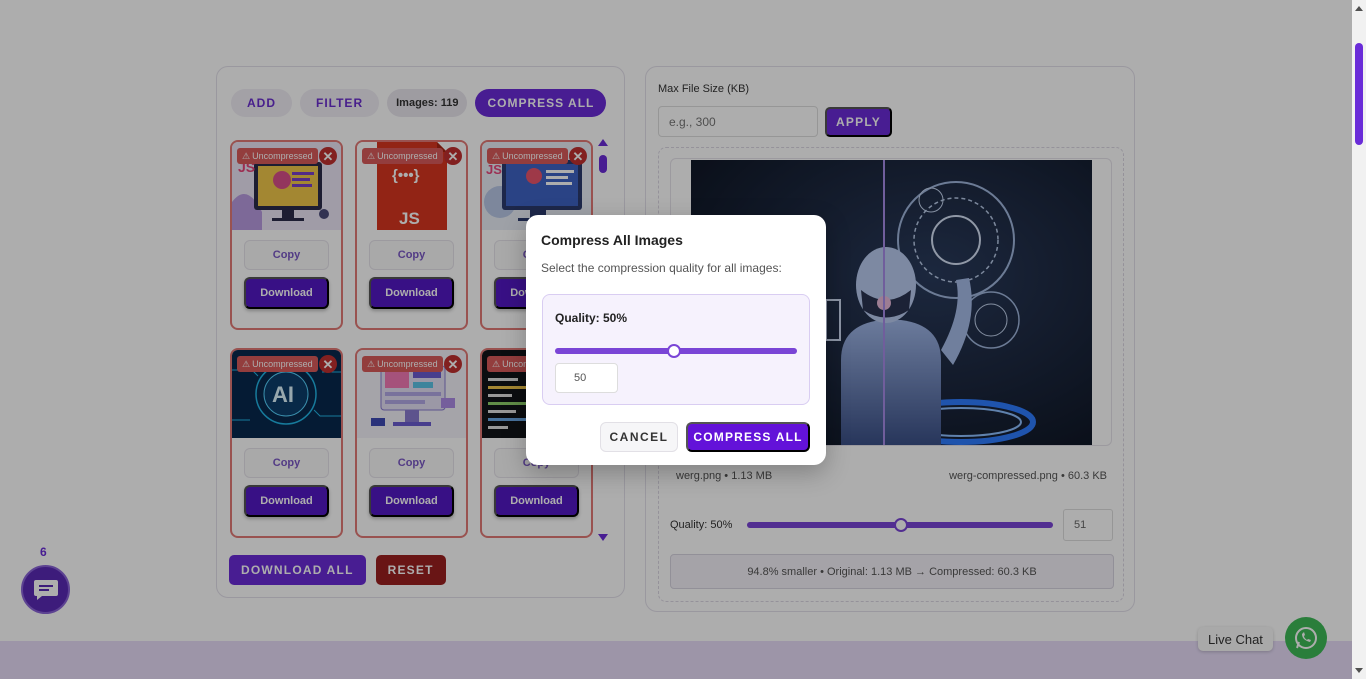  I want to click on page-scrollbar, so click(1359, 339).